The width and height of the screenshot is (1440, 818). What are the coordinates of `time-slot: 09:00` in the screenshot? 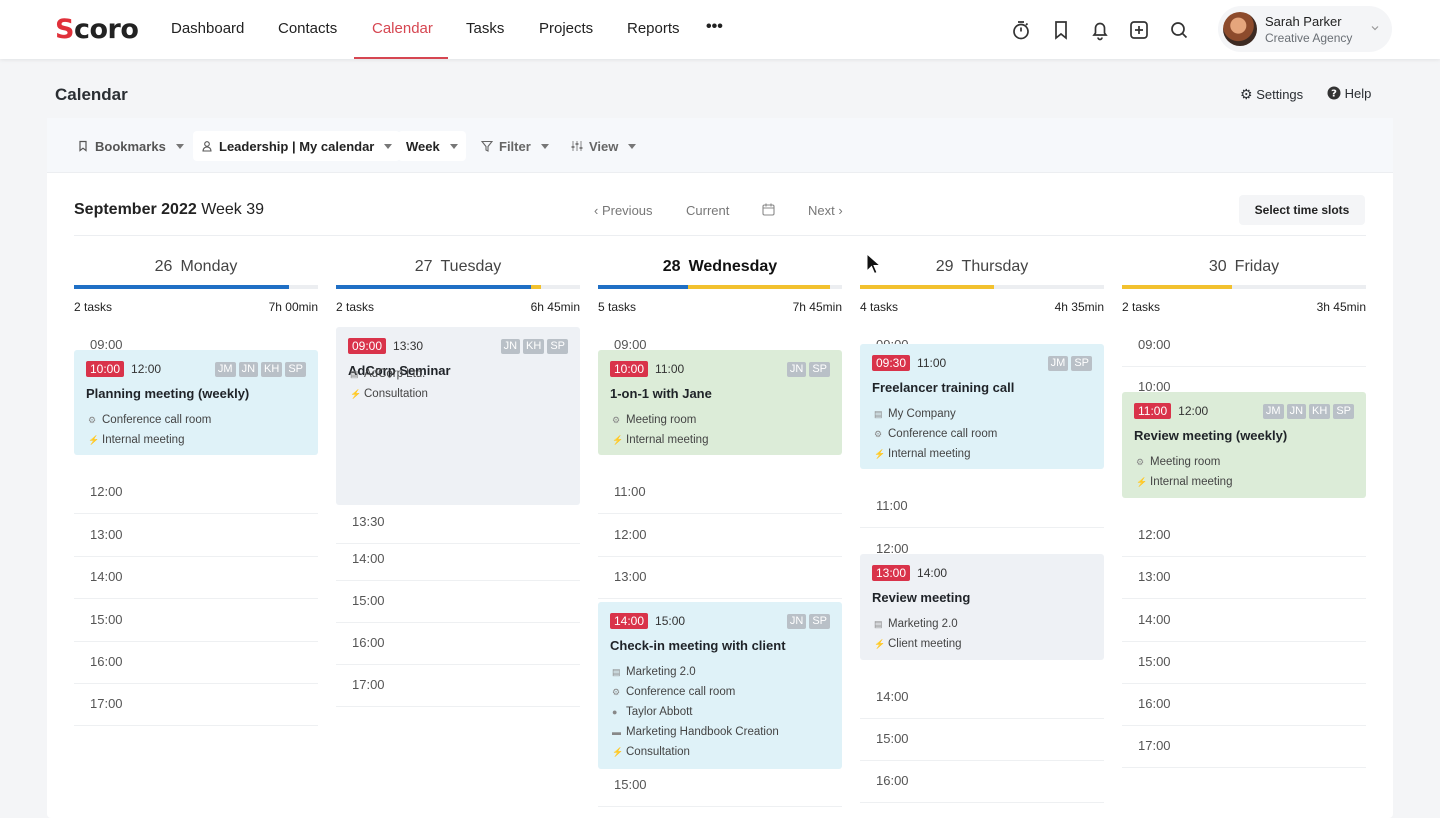 It's located at (1244, 346).